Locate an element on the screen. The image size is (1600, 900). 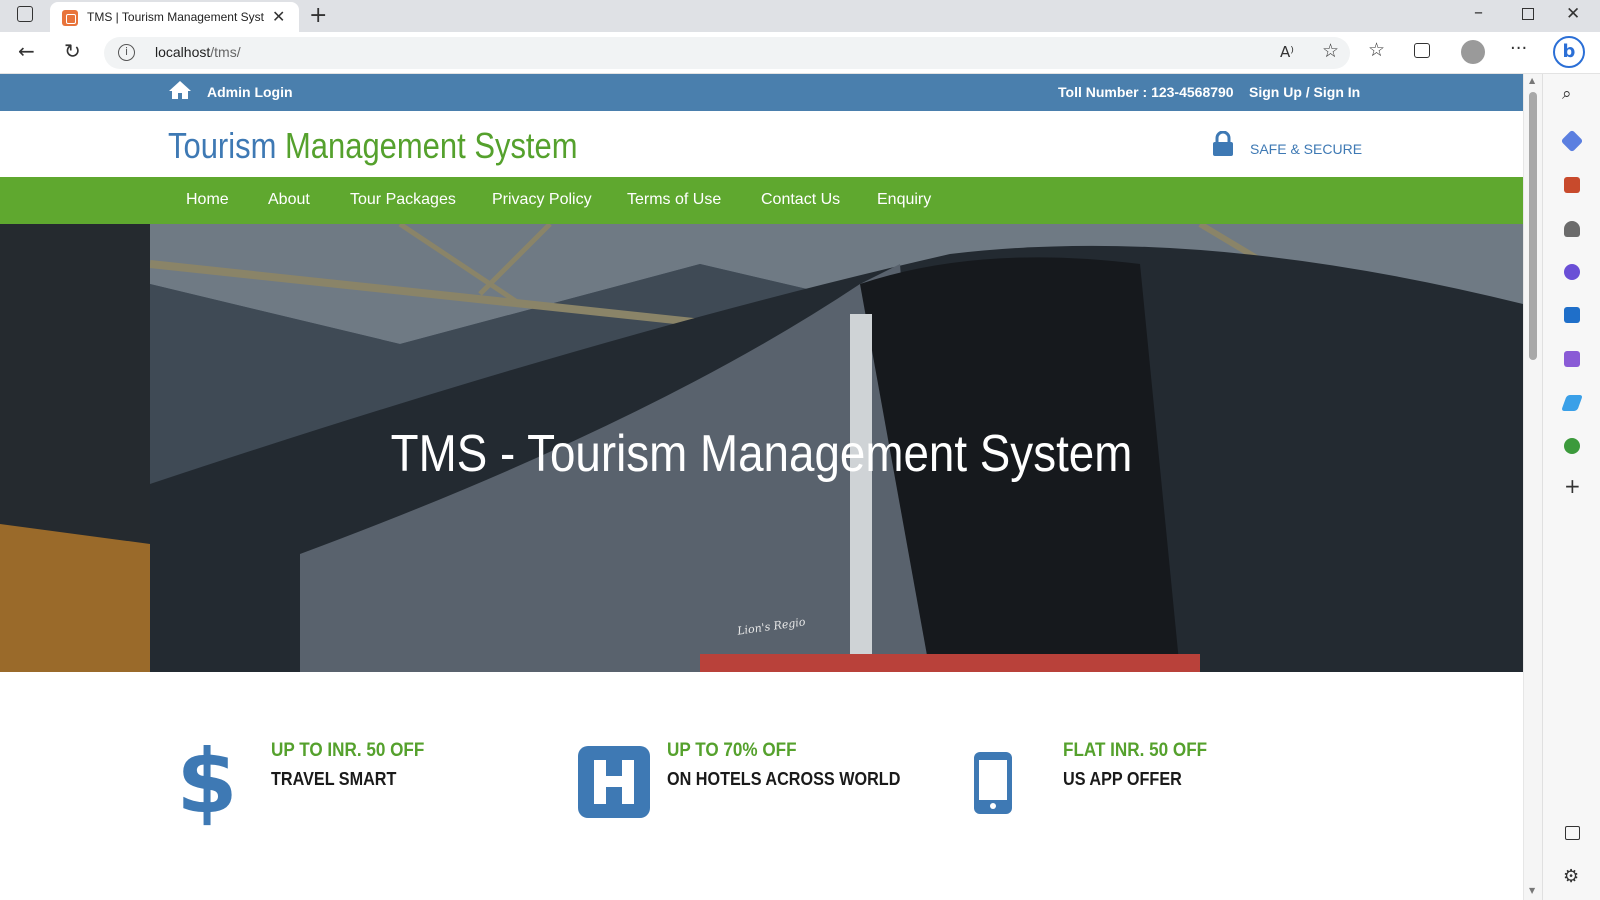
sidebar-shopping-icon is located at coordinates (1572, 141).